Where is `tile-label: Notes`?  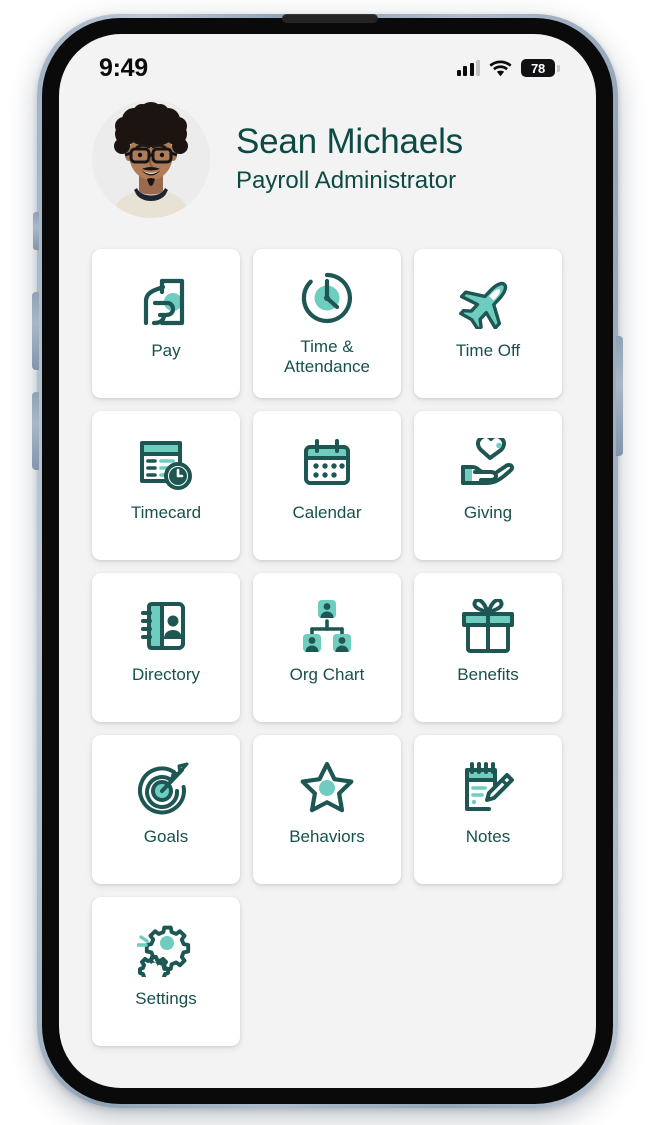 tile-label: Notes is located at coordinates (488, 836).